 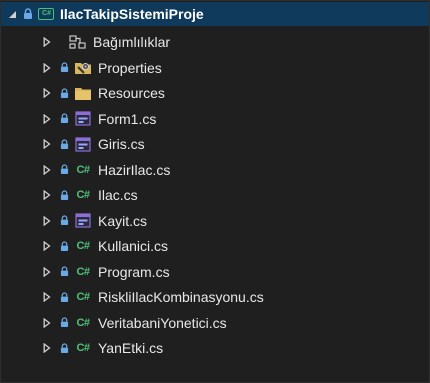 What do you see at coordinates (133, 246) in the screenshot?
I see `tree-item-label: Kullanici.cs` at bounding box center [133, 246].